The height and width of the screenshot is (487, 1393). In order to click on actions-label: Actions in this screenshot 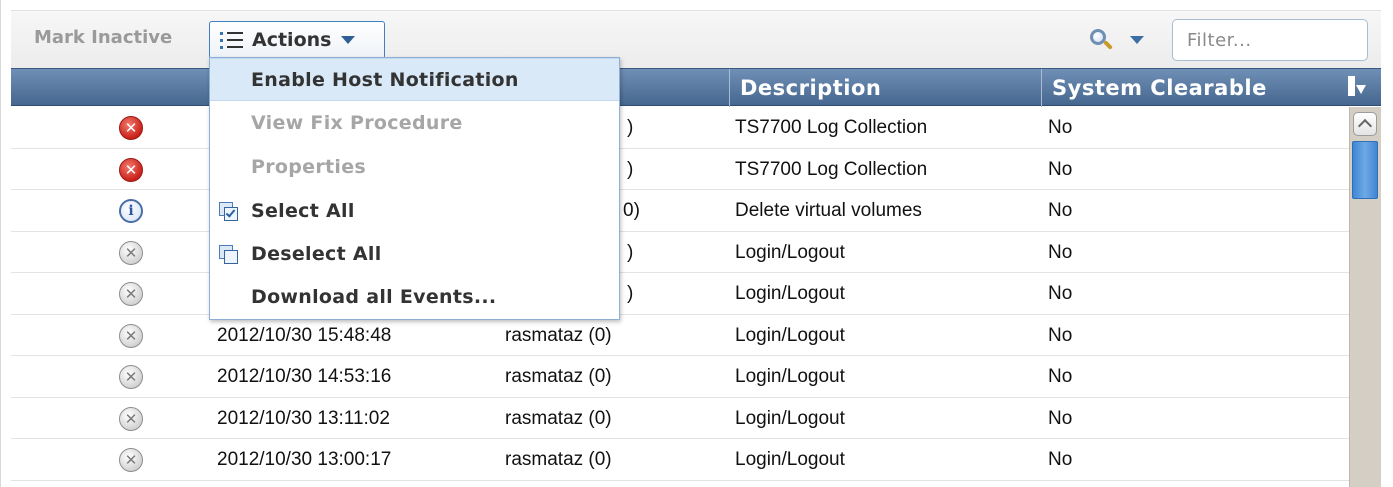, I will do `click(292, 40)`.